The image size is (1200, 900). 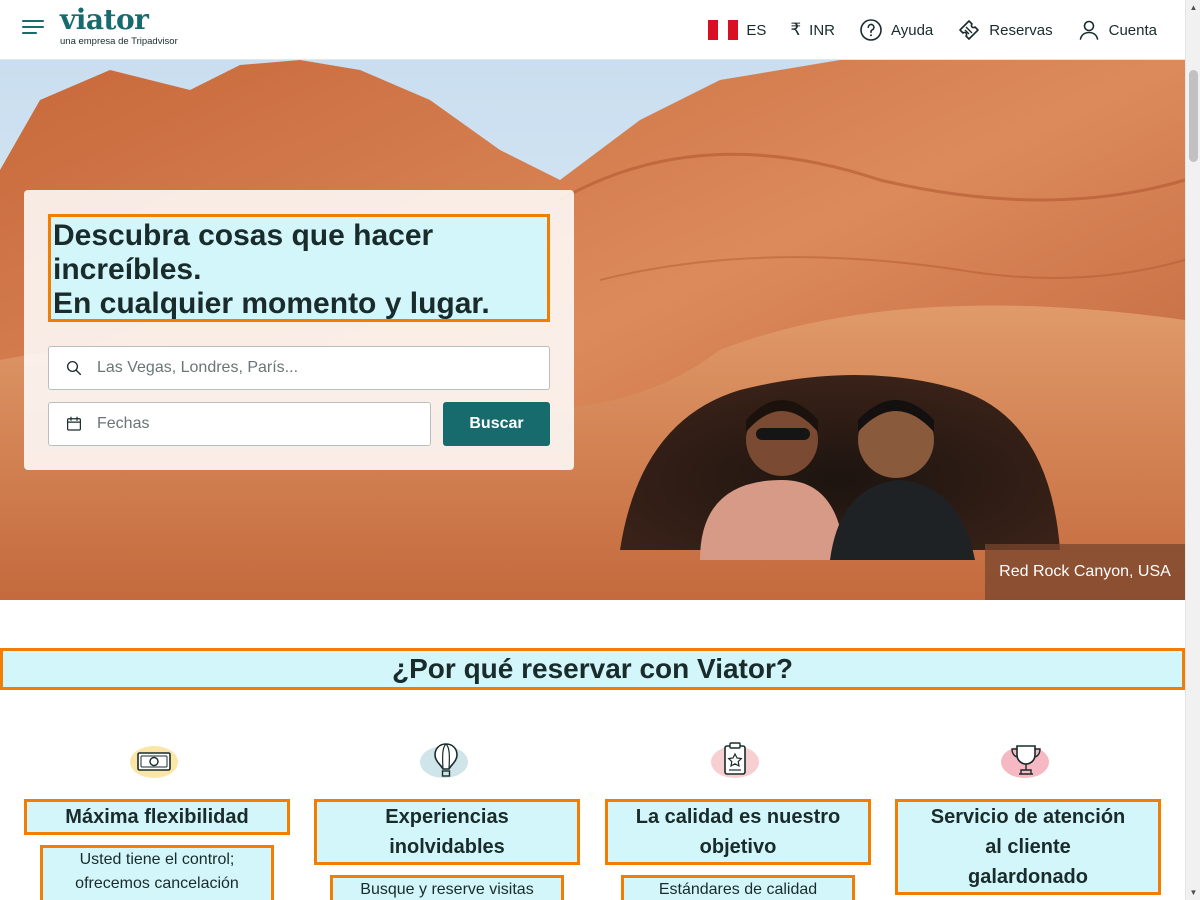 I want to click on peru-flag-icon, so click(x=723, y=30).